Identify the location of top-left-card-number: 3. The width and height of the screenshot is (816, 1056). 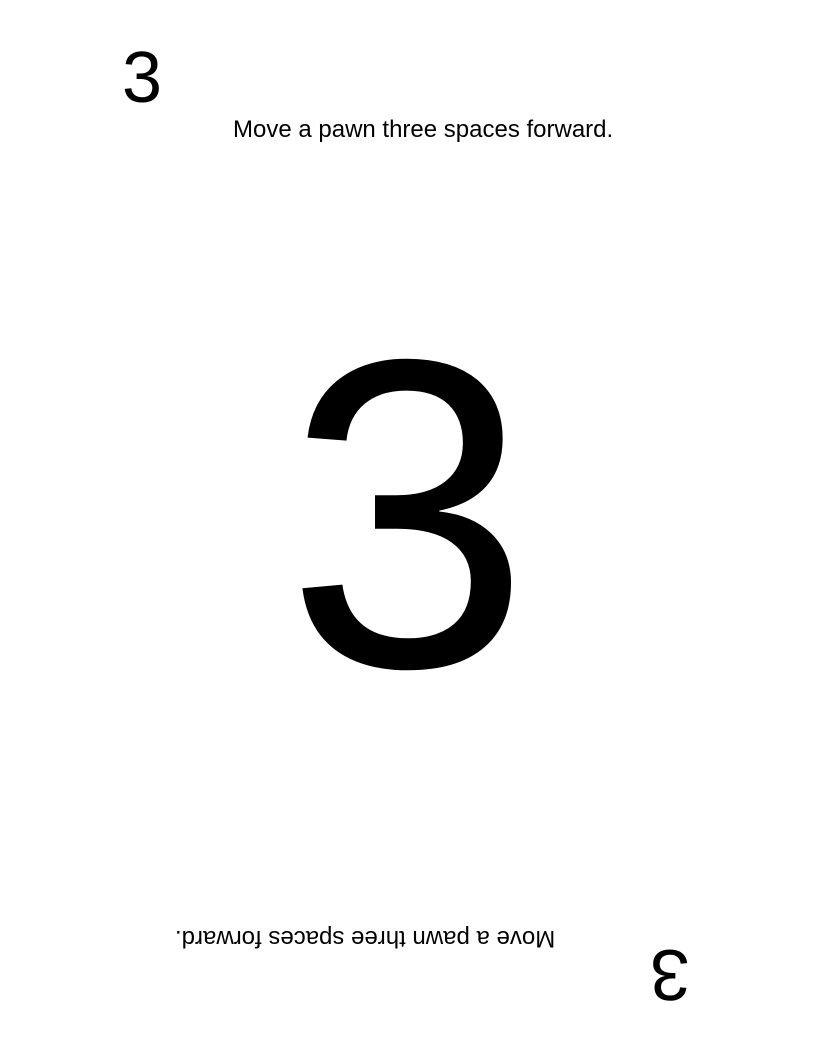
(142, 78).